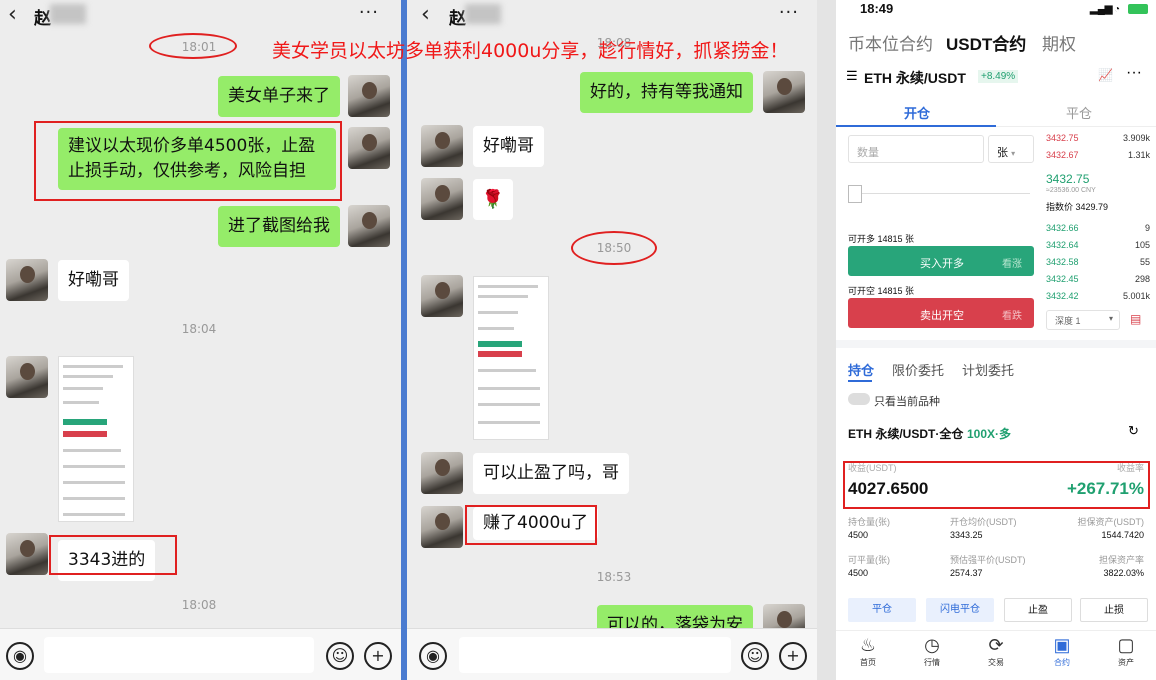 The height and width of the screenshot is (680, 1156). I want to click on tab-close: 平仓, so click(1079, 112).